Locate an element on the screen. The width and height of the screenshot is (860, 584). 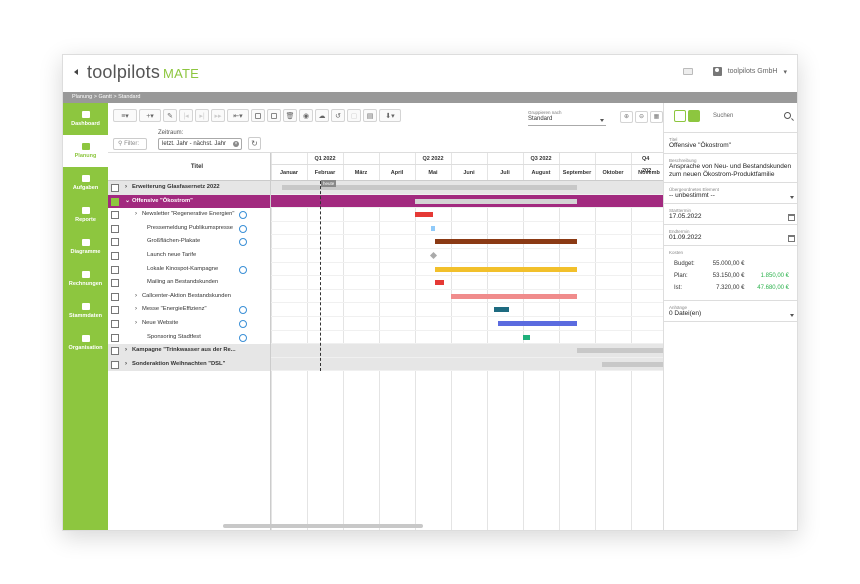
nav-organisation: Organisation is located at coordinates (85, 343).